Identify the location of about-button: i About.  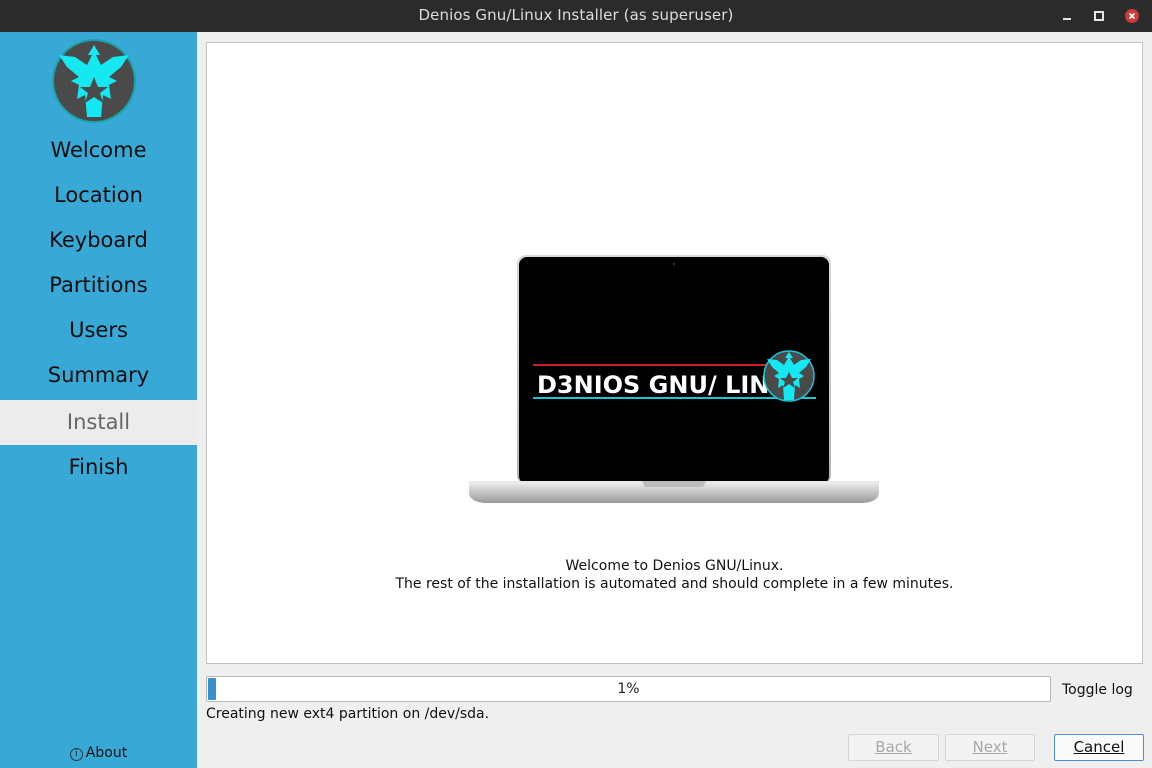
(98, 753).